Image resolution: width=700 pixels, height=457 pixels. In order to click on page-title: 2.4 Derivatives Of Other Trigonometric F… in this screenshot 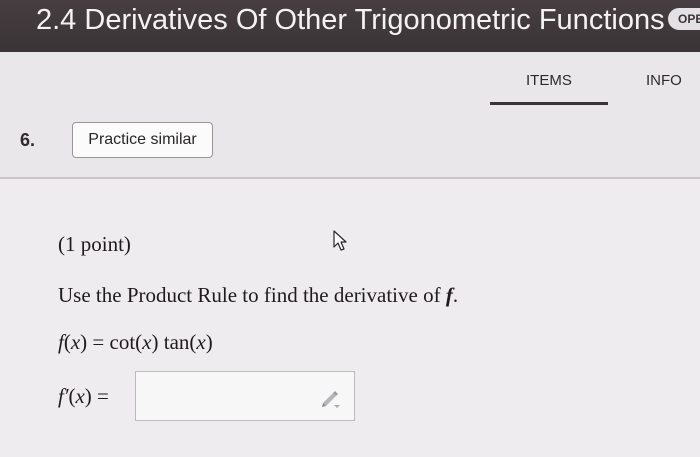, I will do `click(350, 20)`.